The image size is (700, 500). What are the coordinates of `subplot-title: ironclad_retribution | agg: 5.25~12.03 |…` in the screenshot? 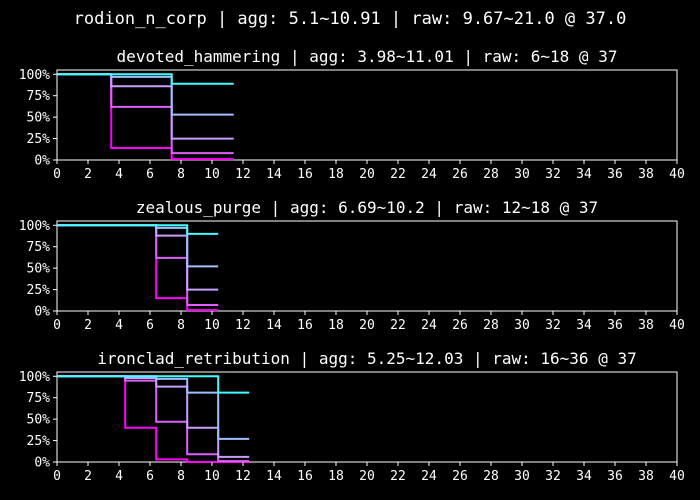 It's located at (366, 358).